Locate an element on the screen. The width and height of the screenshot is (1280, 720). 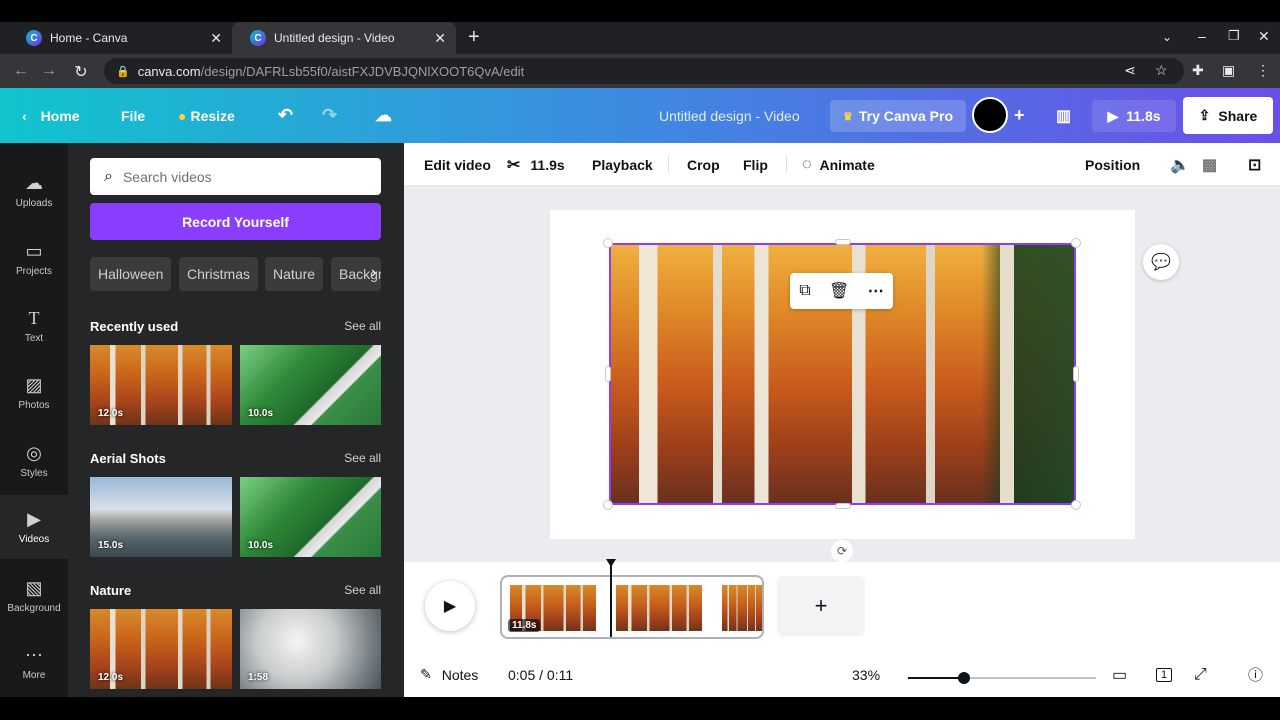
resize-handle-top-right is located at coordinates (1076, 243).